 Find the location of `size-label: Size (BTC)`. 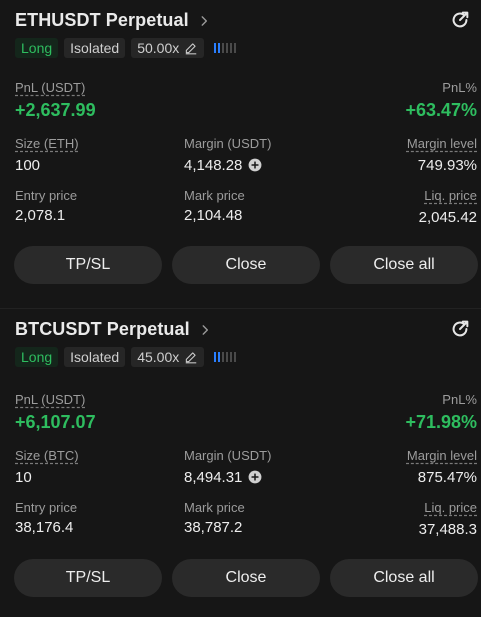

size-label: Size (BTC) is located at coordinates (47, 455).